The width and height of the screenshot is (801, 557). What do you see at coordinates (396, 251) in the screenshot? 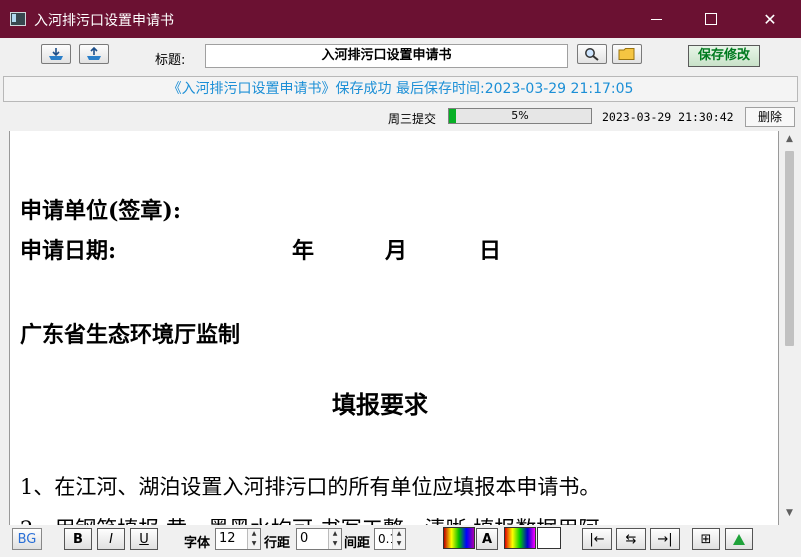
I see `date-month: 月` at bounding box center [396, 251].